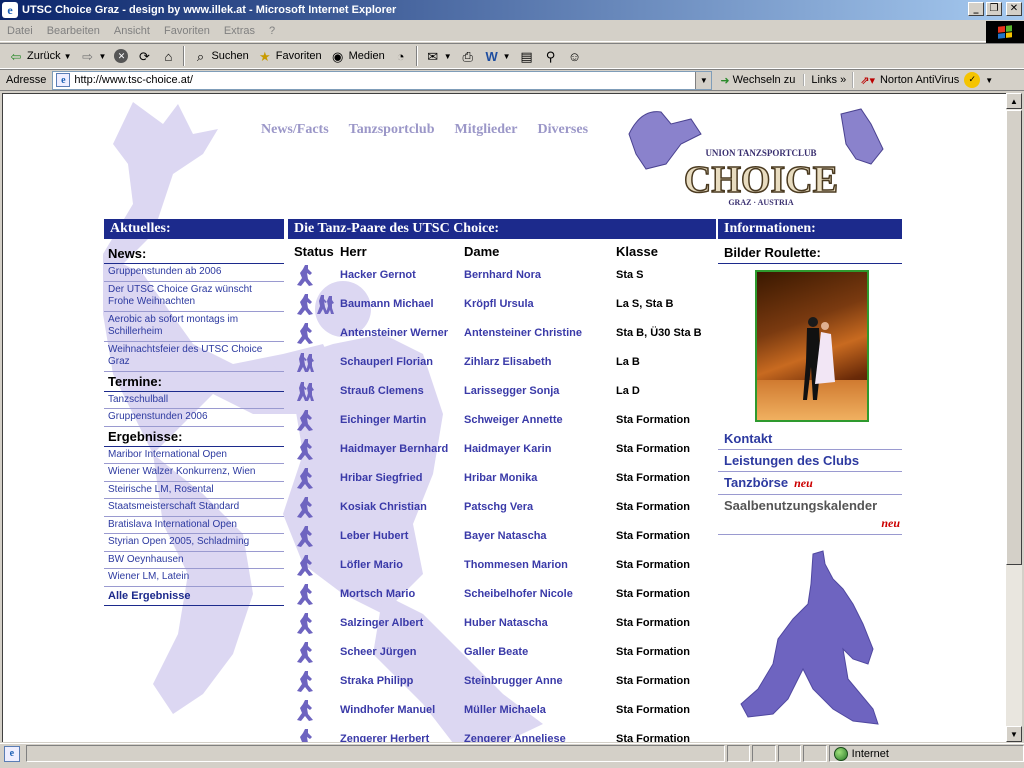  Describe the element at coordinates (1014, 734) in the screenshot. I see `scroll-down-button: ▼` at that location.